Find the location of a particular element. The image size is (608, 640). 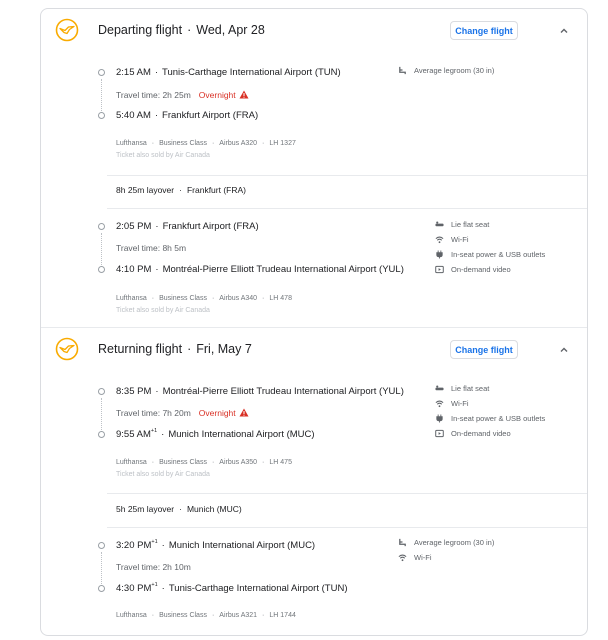

segment-arrival: 5:40 AM · Frankfurt Airport (FRA) is located at coordinates (187, 115).